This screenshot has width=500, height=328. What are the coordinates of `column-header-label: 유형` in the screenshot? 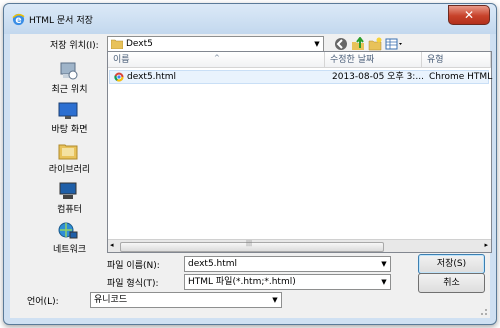 It's located at (435, 60).